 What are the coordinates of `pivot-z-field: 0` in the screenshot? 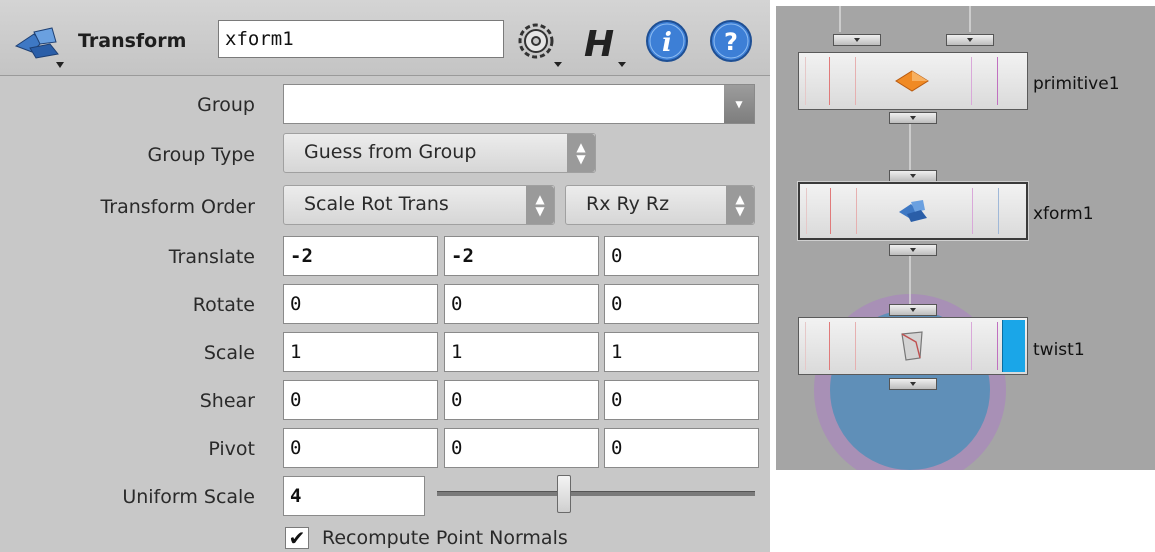 It's located at (681, 448).